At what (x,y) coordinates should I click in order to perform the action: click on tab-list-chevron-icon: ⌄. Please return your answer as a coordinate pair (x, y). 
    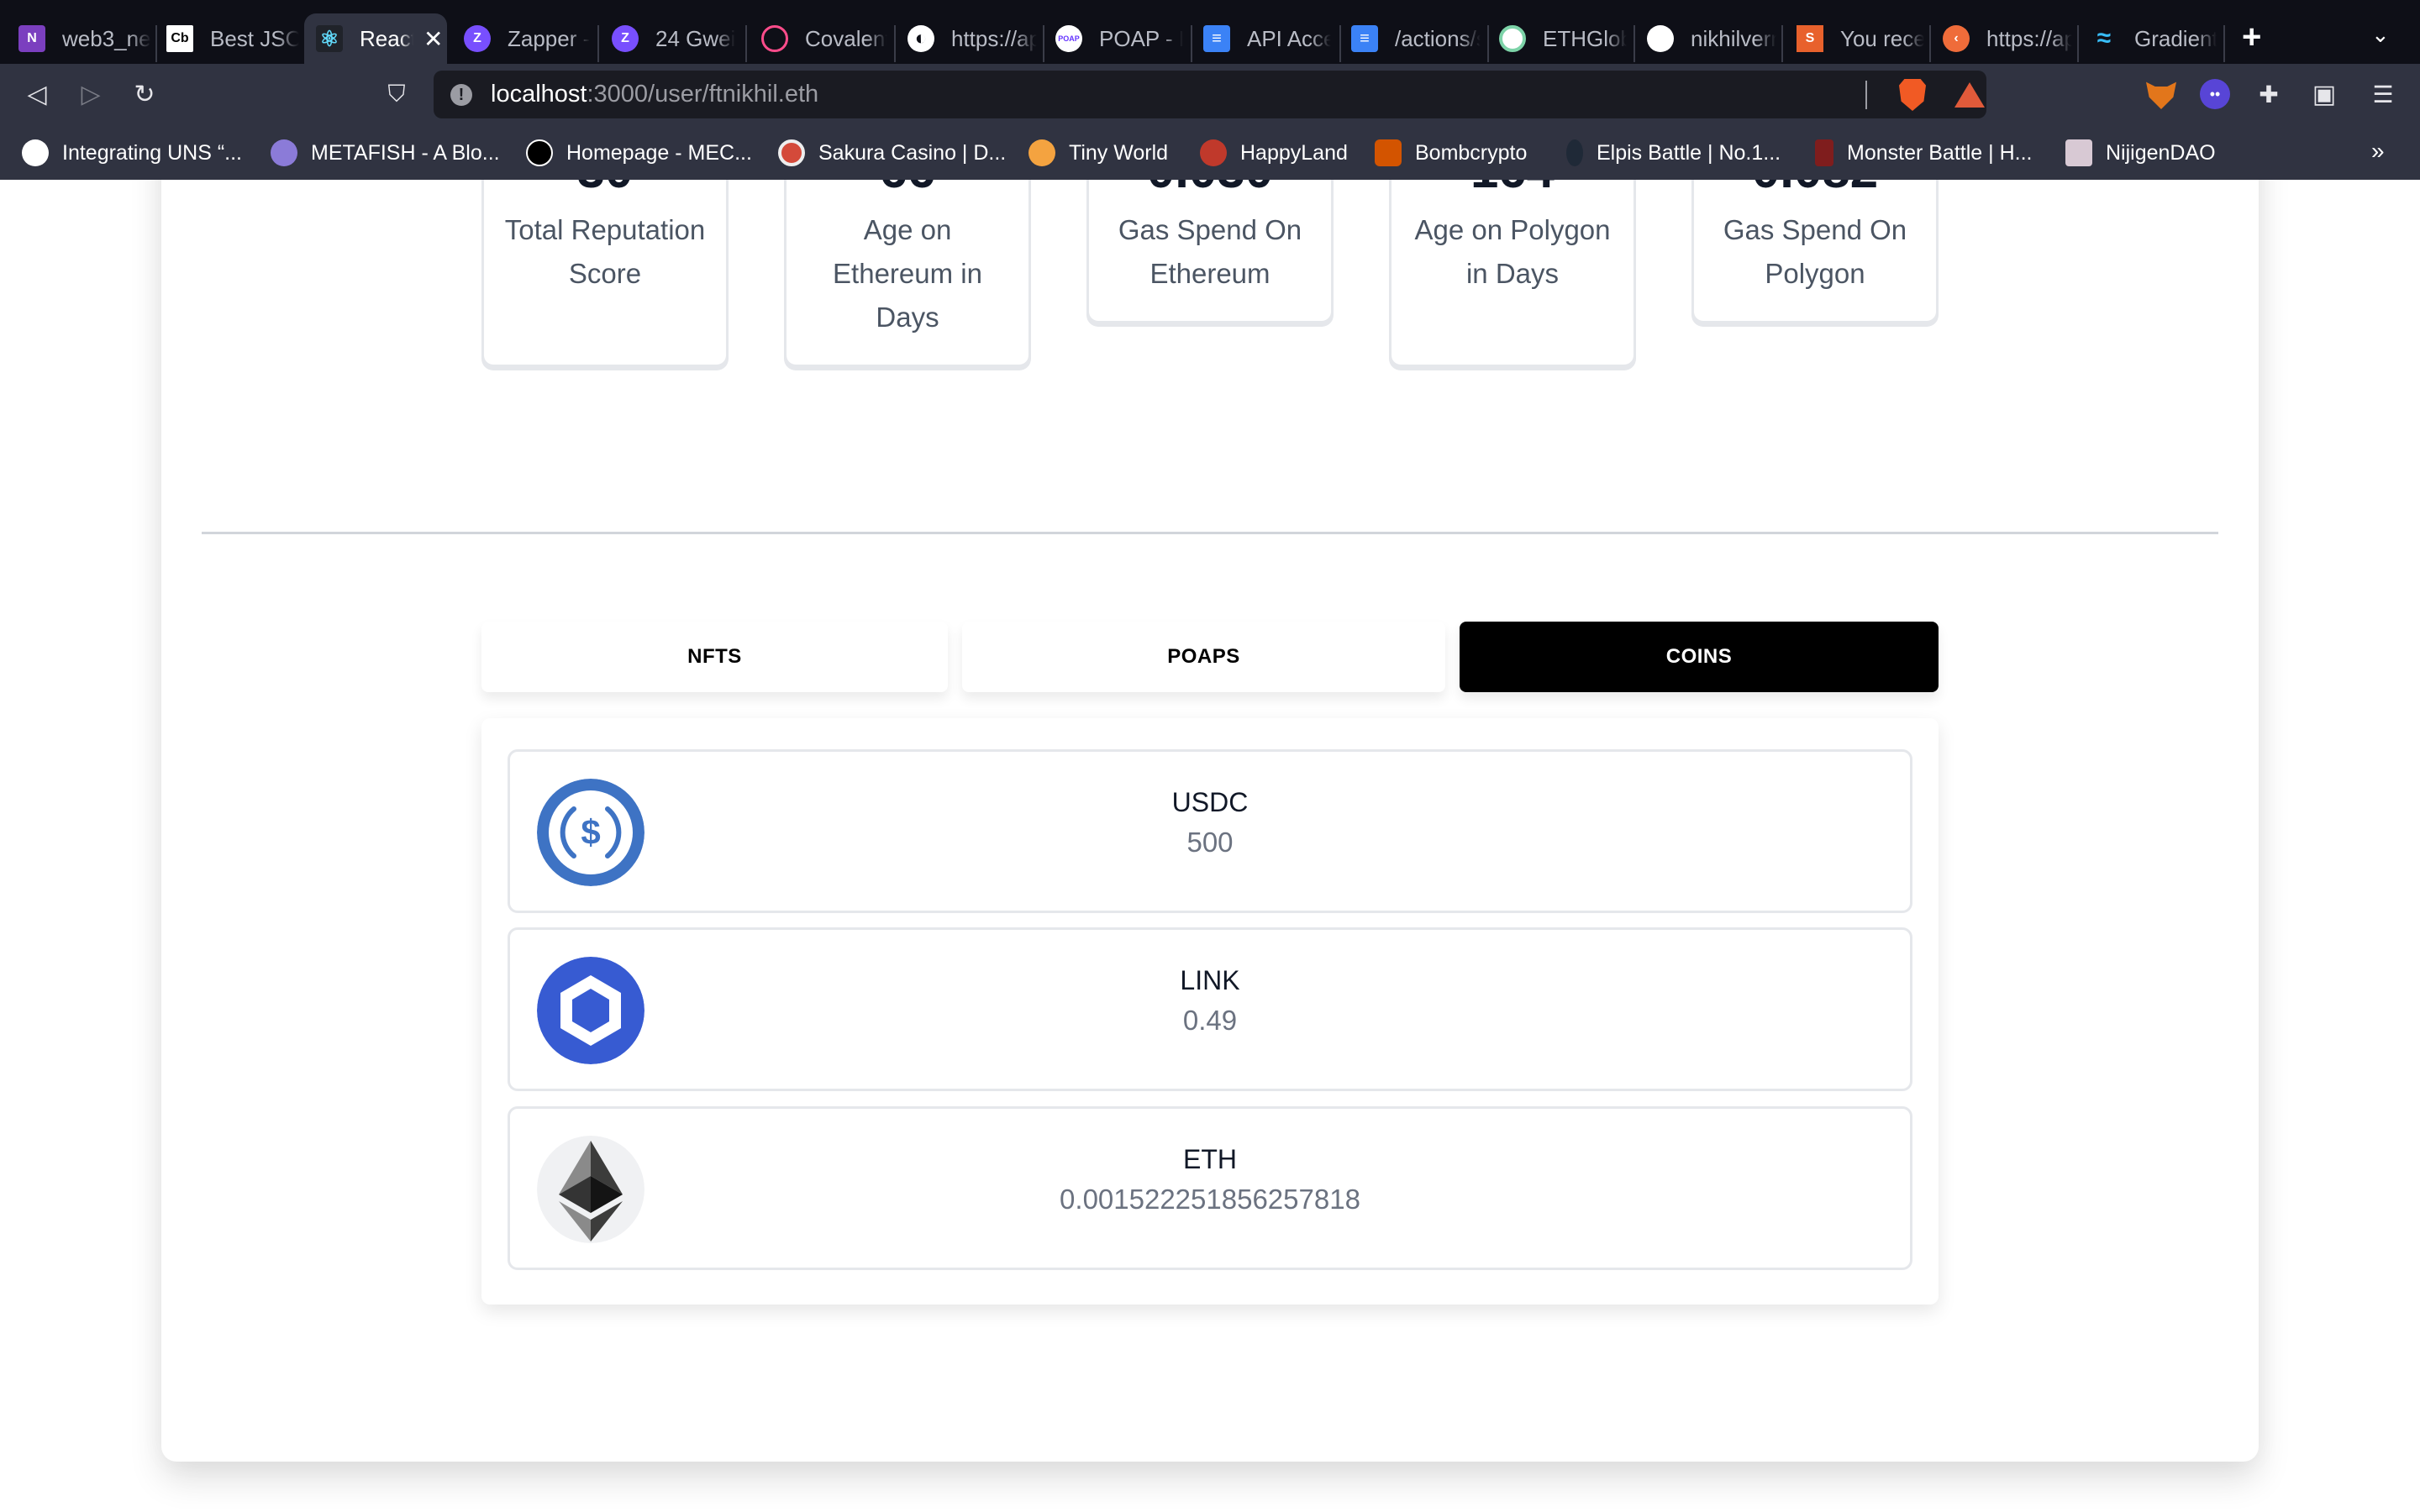
    Looking at the image, I should click on (2381, 35).